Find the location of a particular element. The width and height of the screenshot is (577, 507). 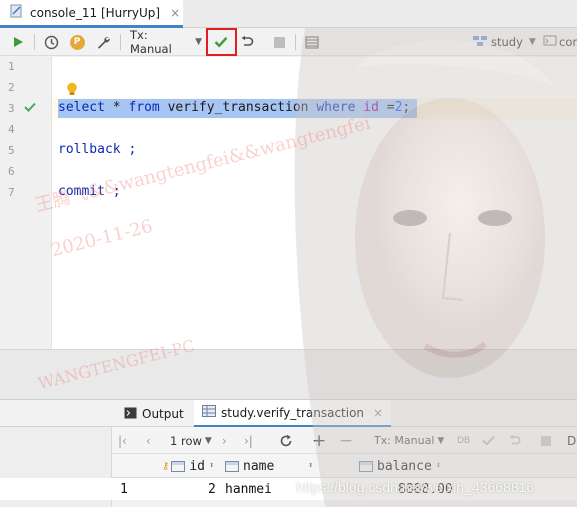

line-number: 3 is located at coordinates (11, 108).